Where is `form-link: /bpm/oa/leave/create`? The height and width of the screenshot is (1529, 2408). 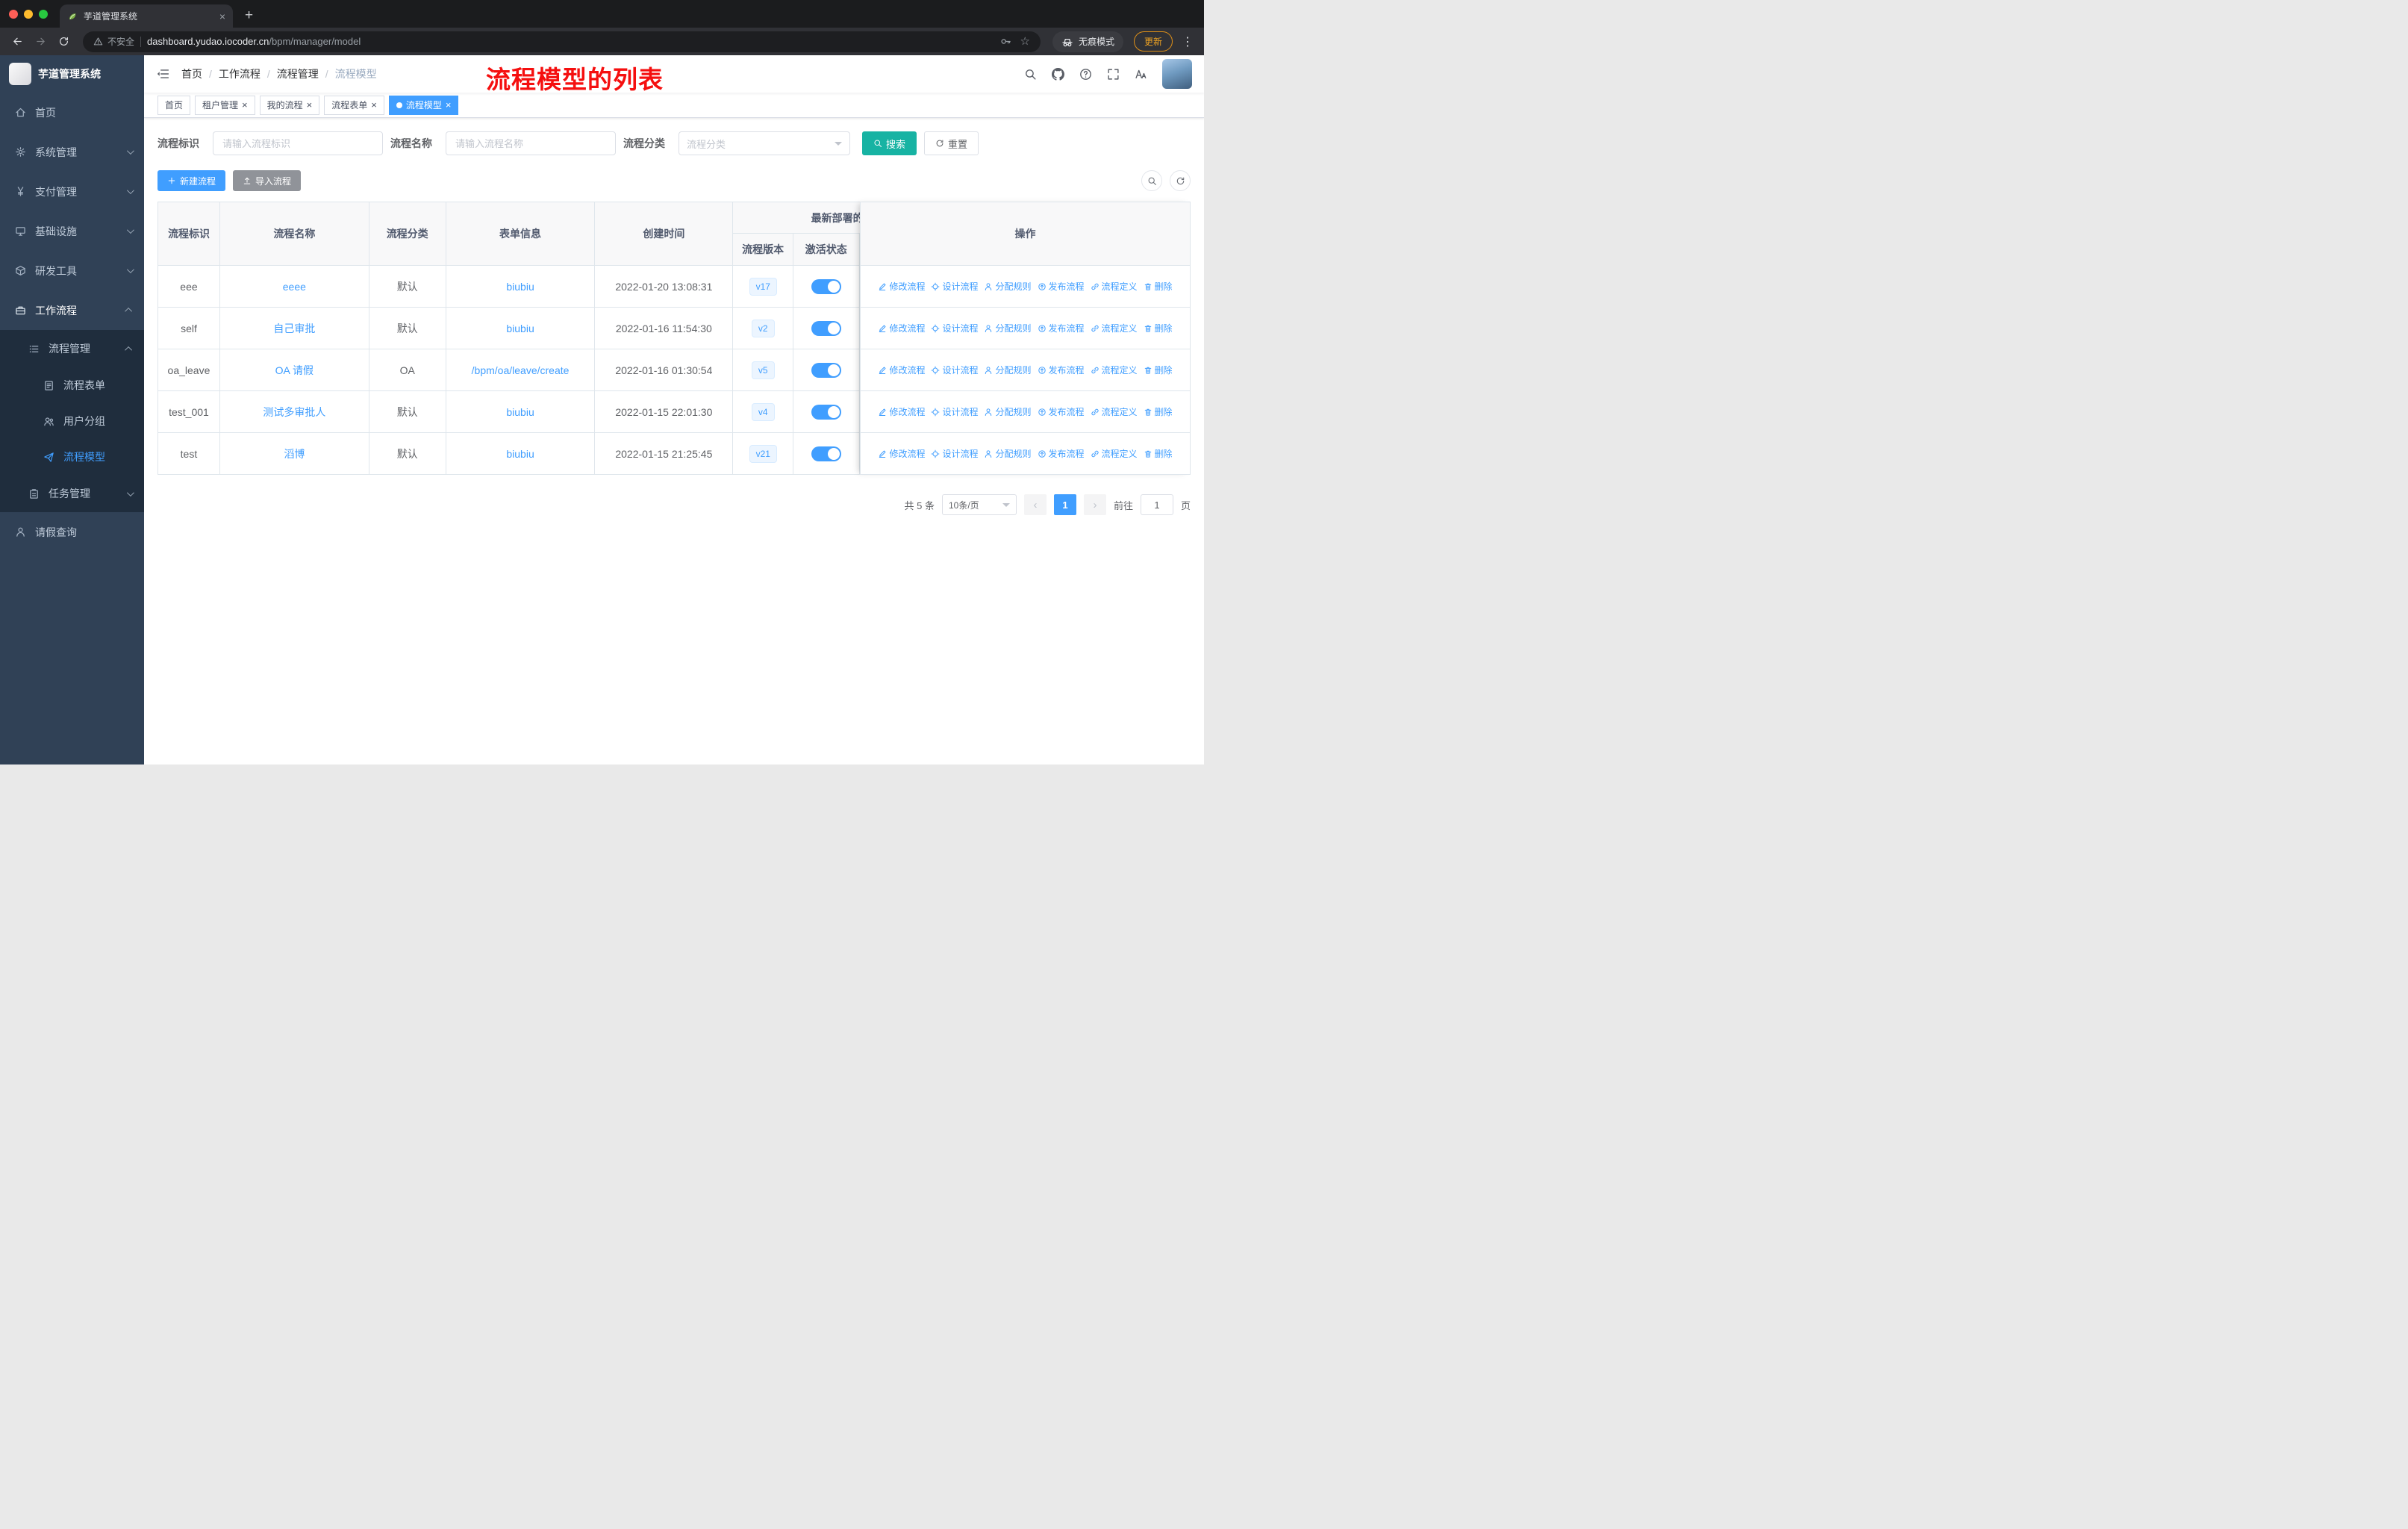
form-link: /bpm/oa/leave/create is located at coordinates (521, 370).